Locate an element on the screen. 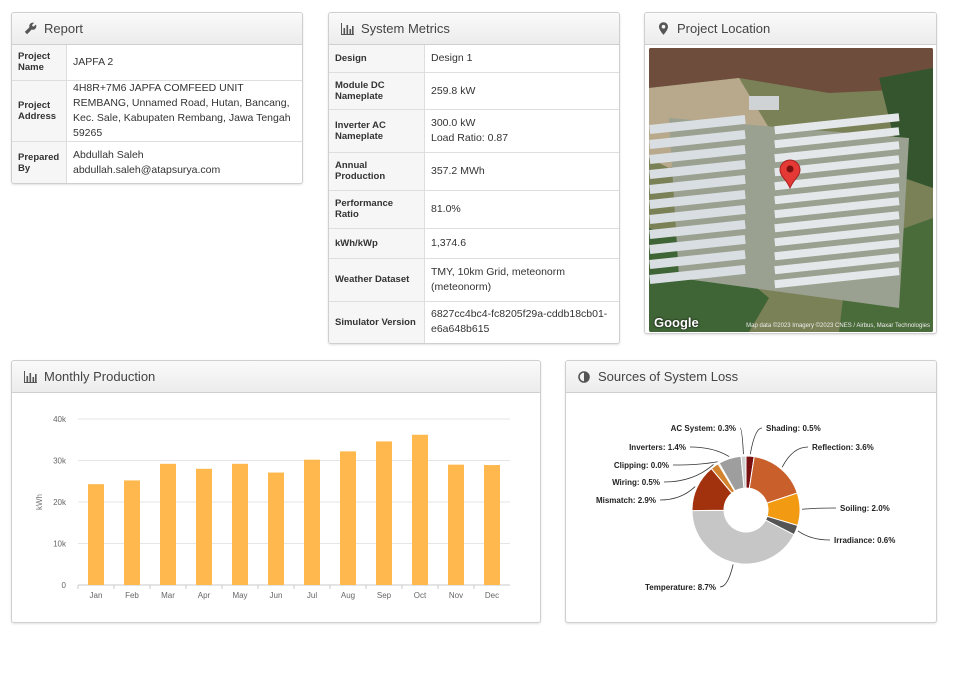 This screenshot has width=960, height=681. pie-label: Temperature: 8.7% is located at coordinates (680, 587).